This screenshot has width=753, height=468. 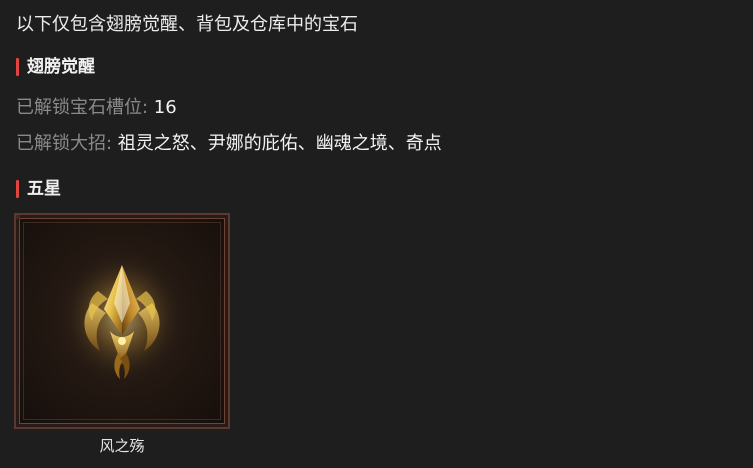 I want to click on section-title-text: 翅膀觉醒, so click(x=61, y=67).